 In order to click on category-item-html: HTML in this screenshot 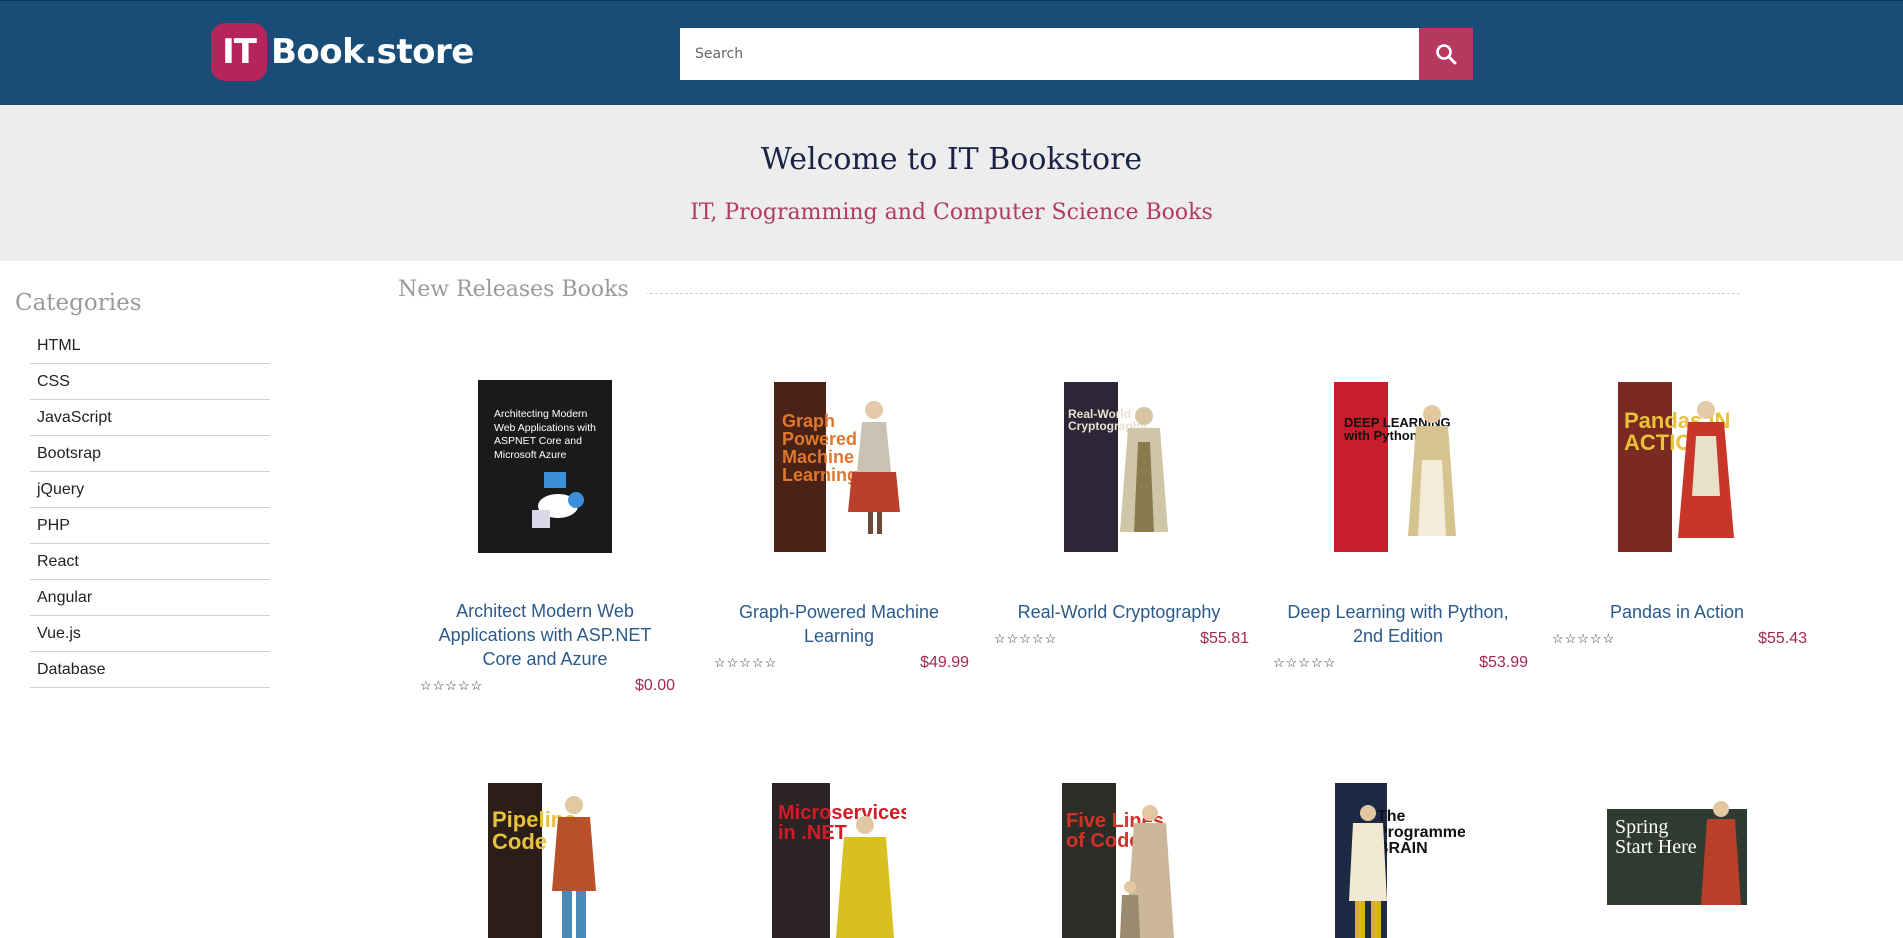, I will do `click(150, 346)`.